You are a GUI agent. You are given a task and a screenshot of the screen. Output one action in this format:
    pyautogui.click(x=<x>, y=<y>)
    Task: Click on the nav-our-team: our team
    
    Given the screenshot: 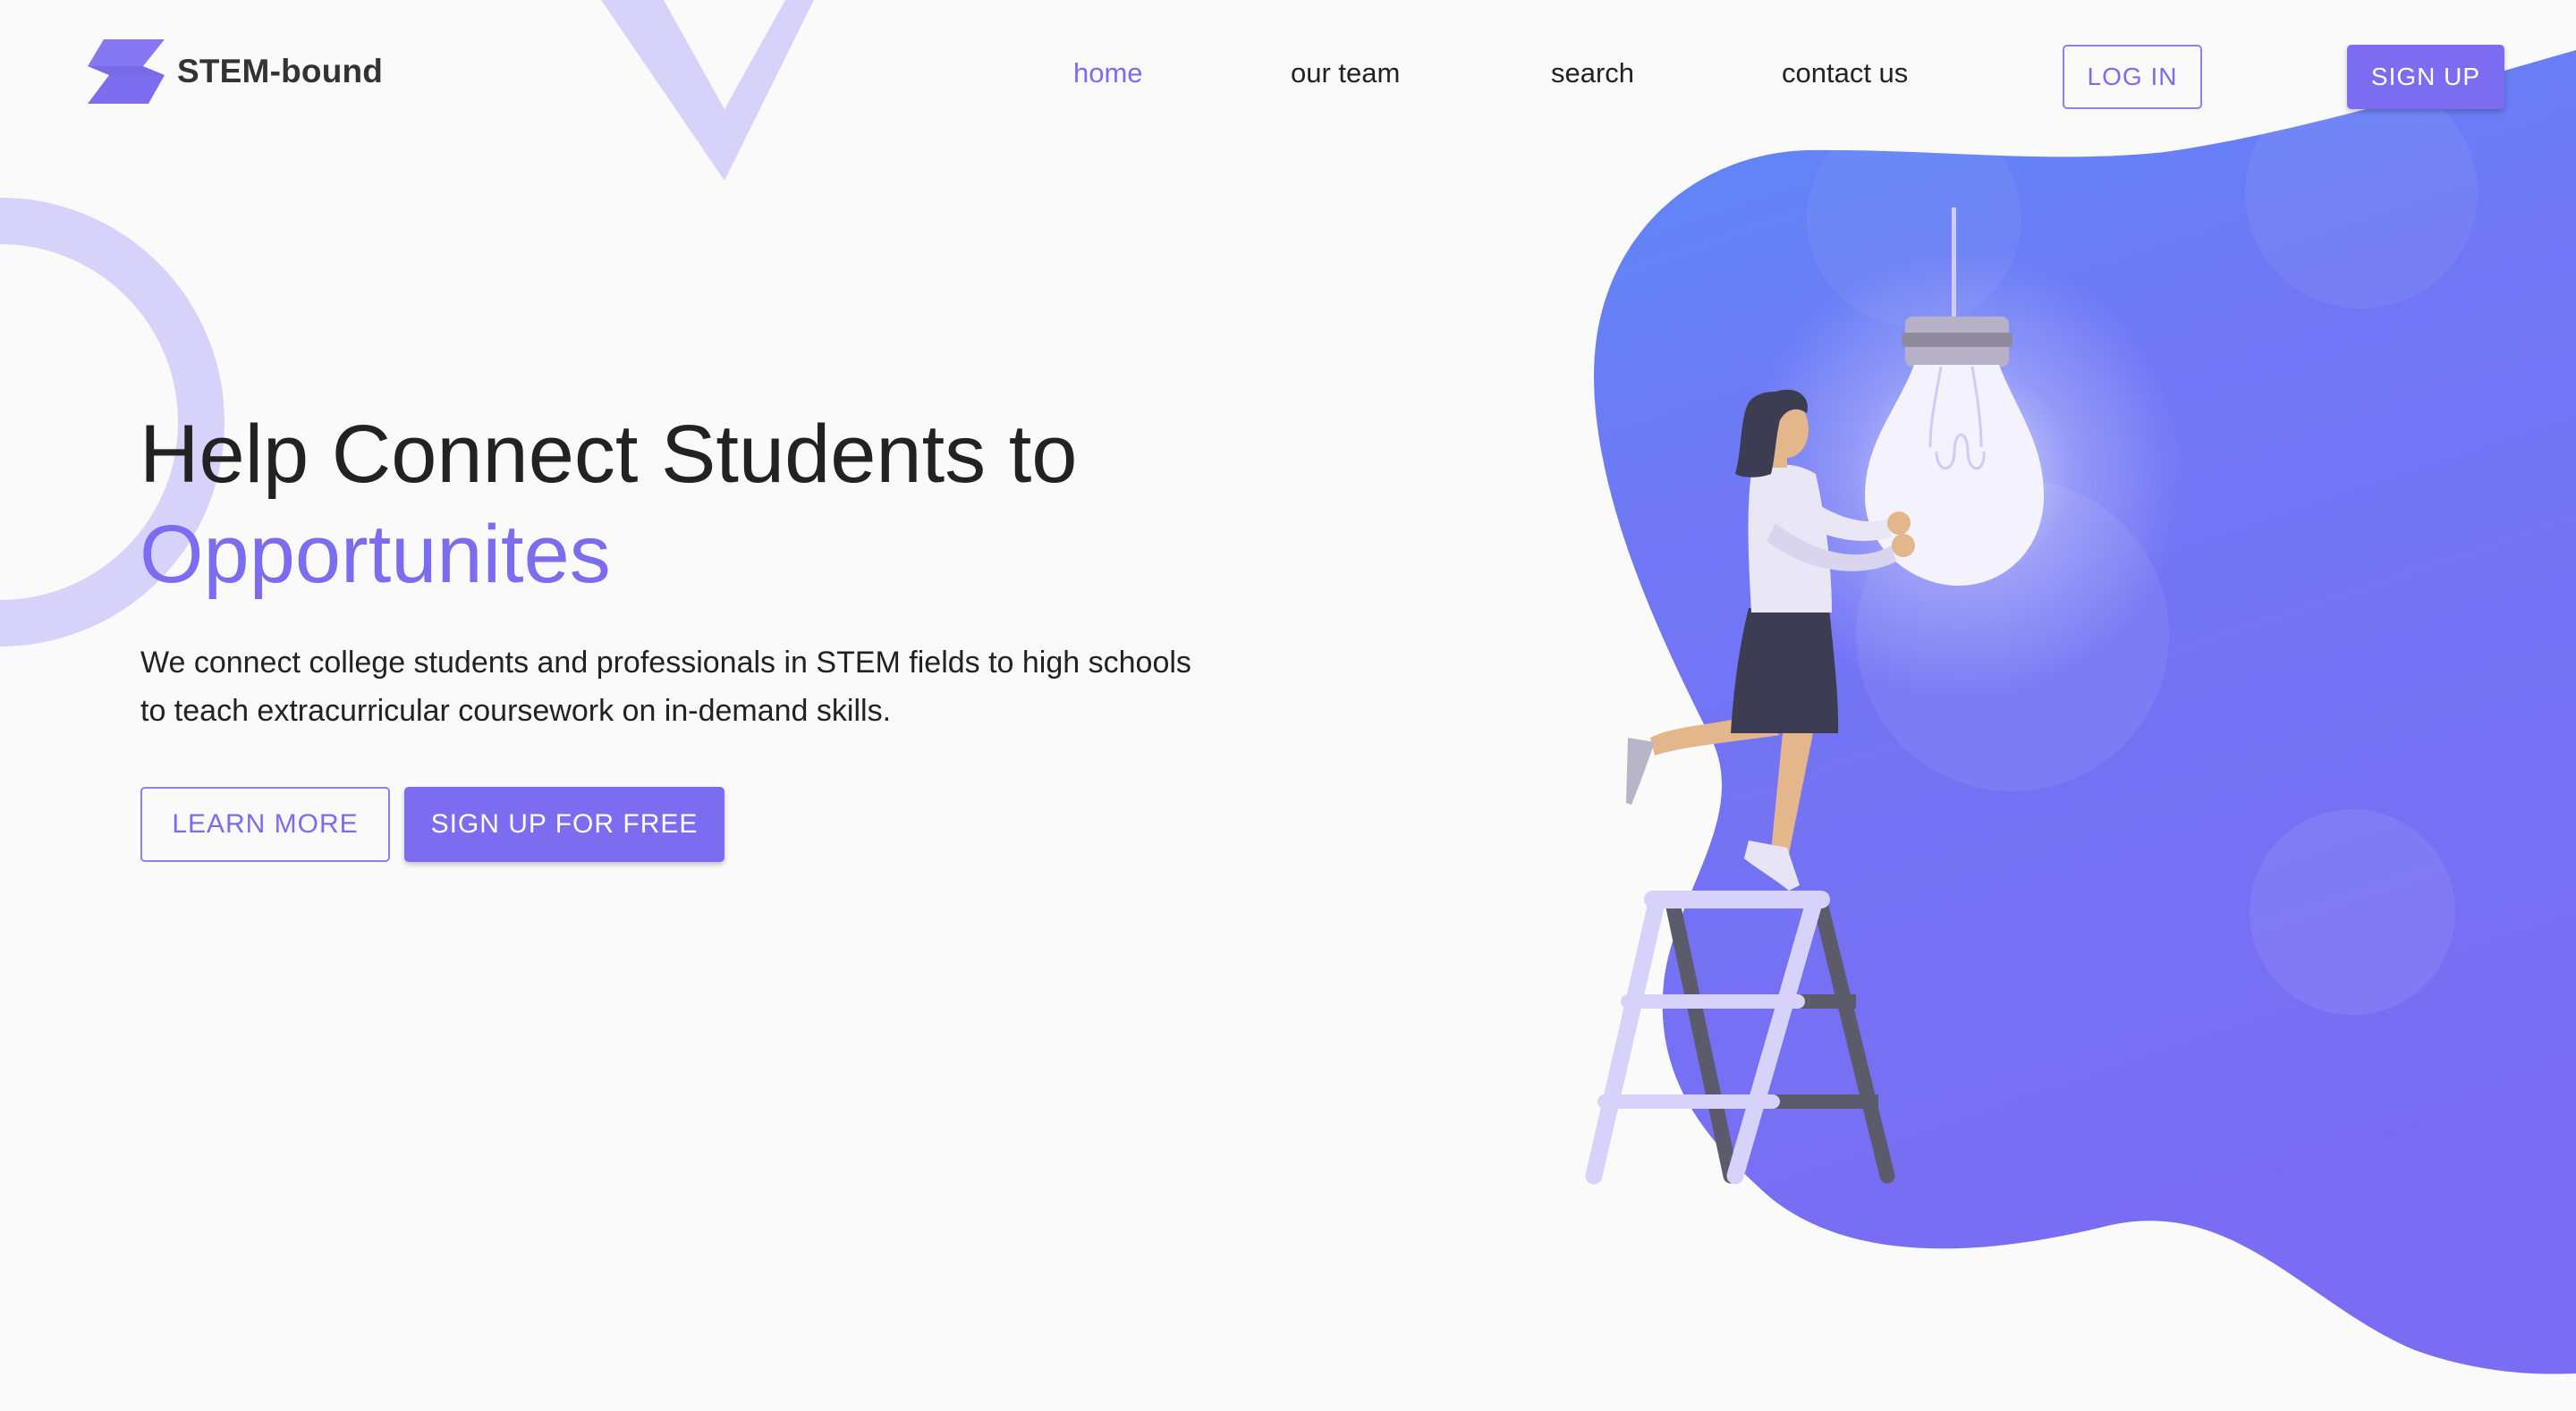 What is the action you would take?
    pyautogui.click(x=1345, y=73)
    